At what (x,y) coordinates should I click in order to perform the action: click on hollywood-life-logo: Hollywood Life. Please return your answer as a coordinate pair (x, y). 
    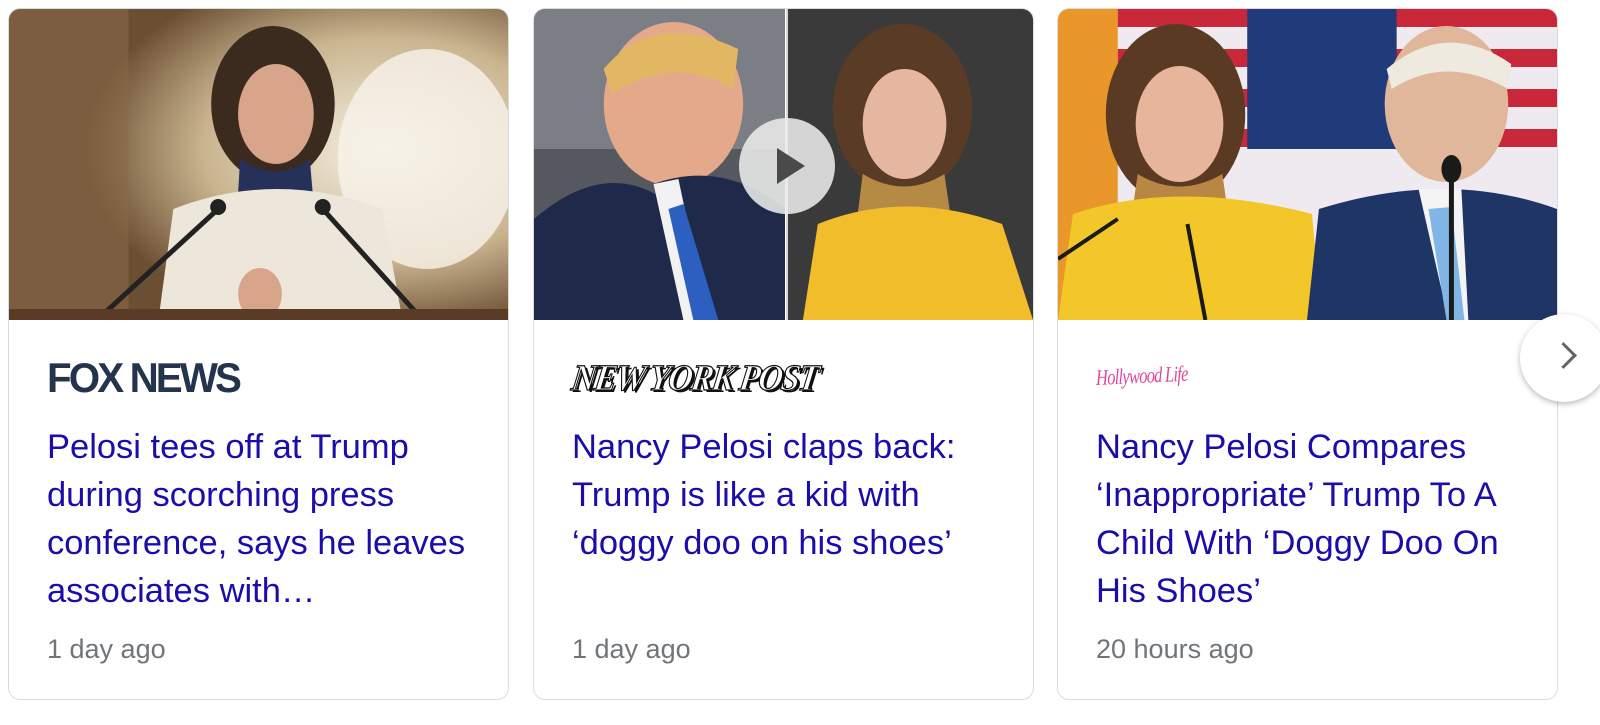
    Looking at the image, I should click on (1141, 375).